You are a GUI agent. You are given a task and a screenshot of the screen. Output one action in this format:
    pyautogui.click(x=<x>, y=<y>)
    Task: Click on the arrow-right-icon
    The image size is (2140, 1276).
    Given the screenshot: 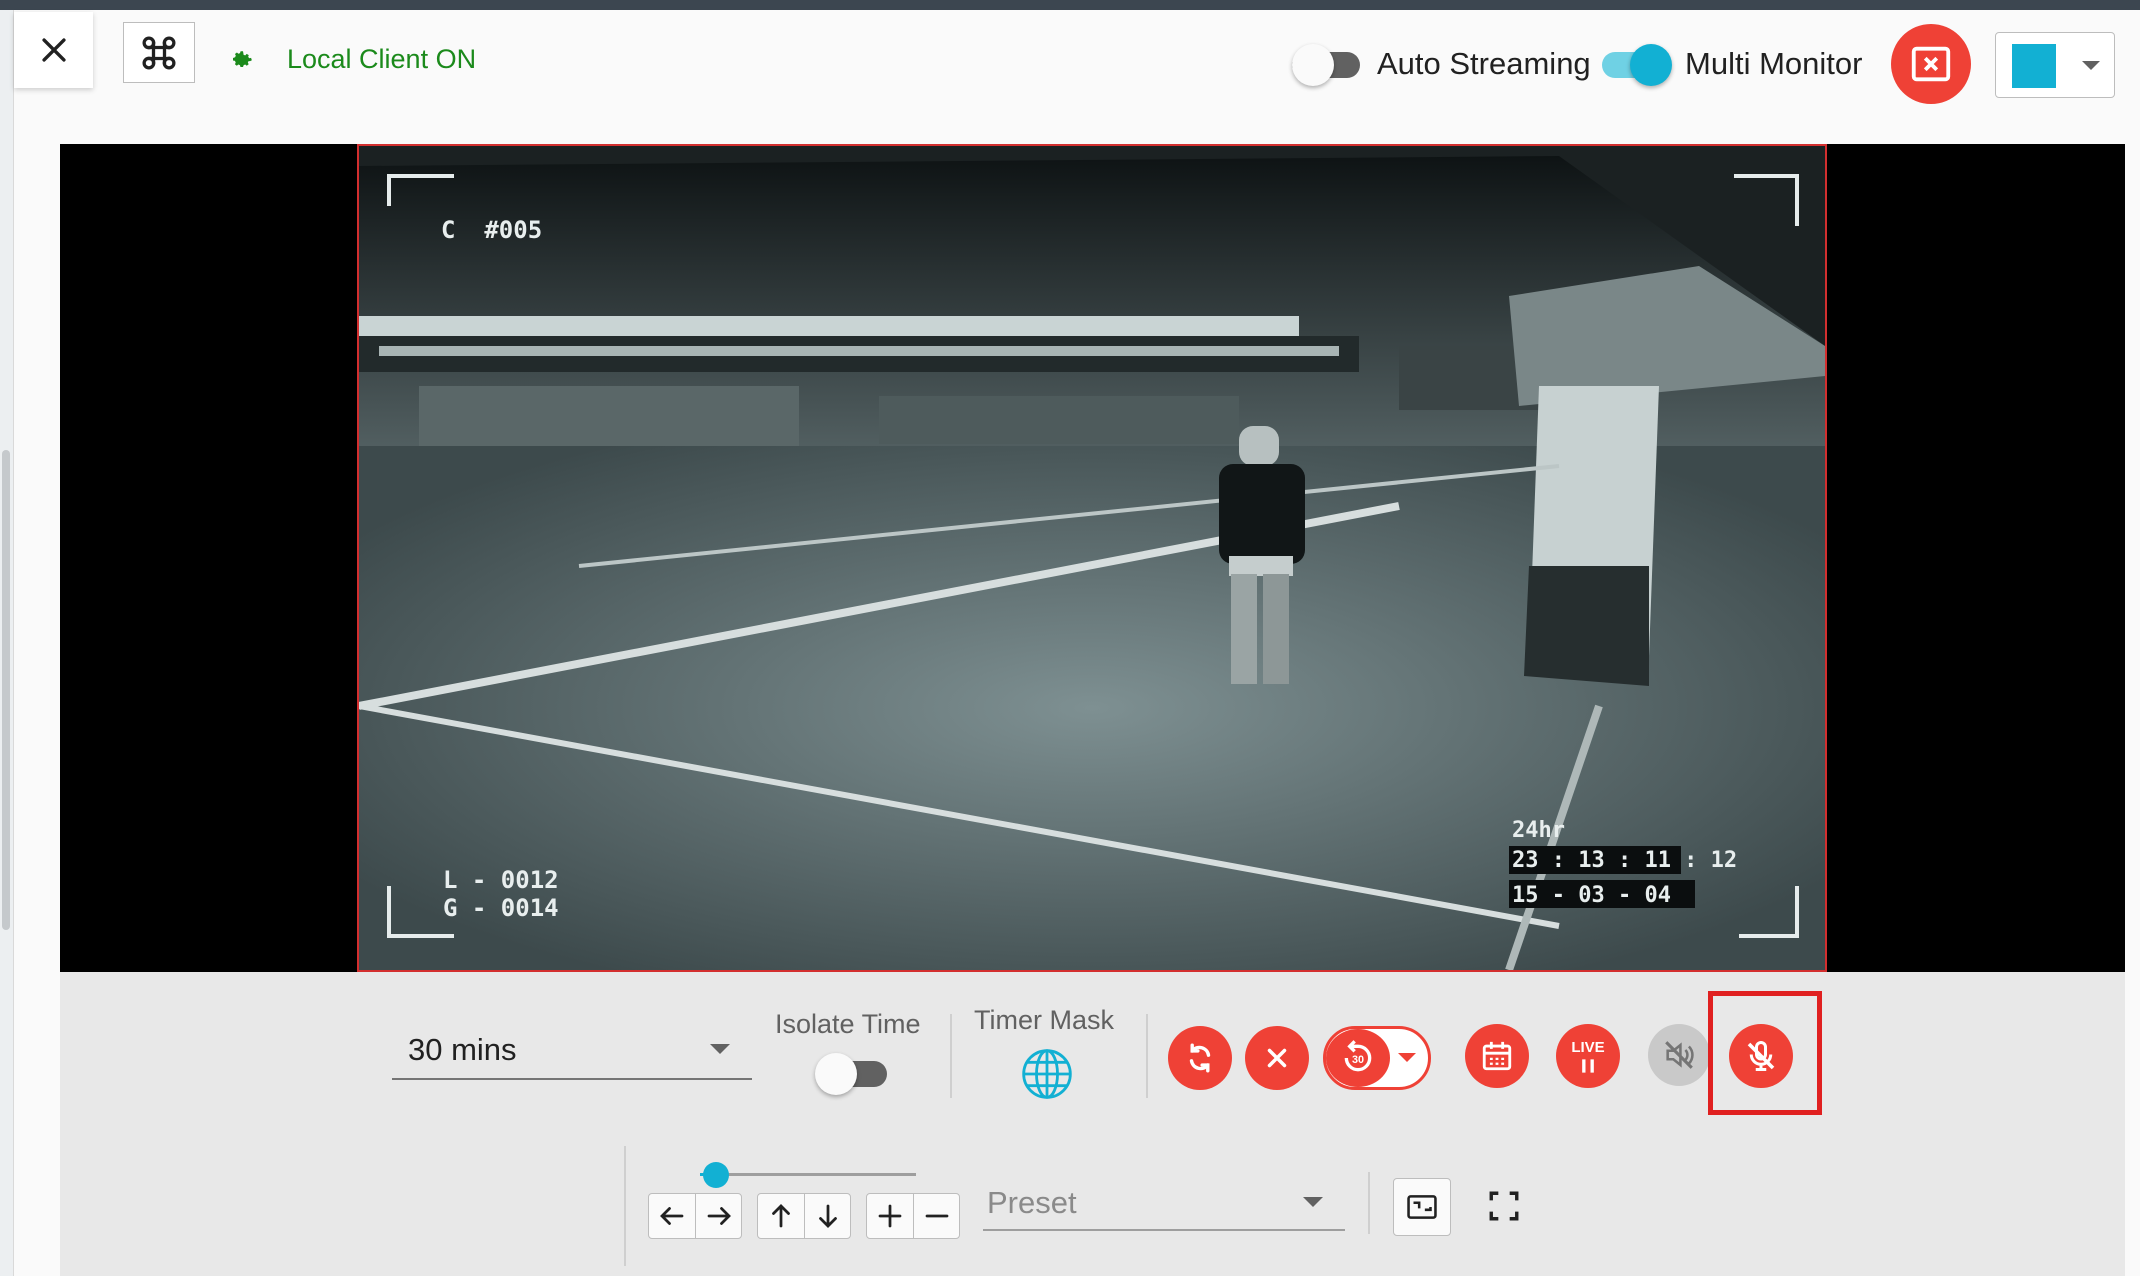 What is the action you would take?
    pyautogui.click(x=719, y=1216)
    